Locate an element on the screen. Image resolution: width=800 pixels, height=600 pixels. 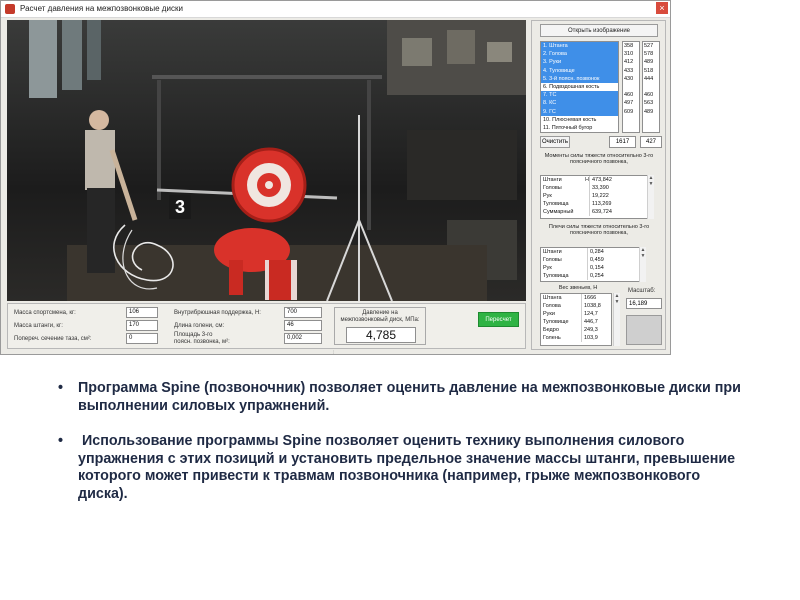
row-label: Голень is located at coordinates (552, 338).